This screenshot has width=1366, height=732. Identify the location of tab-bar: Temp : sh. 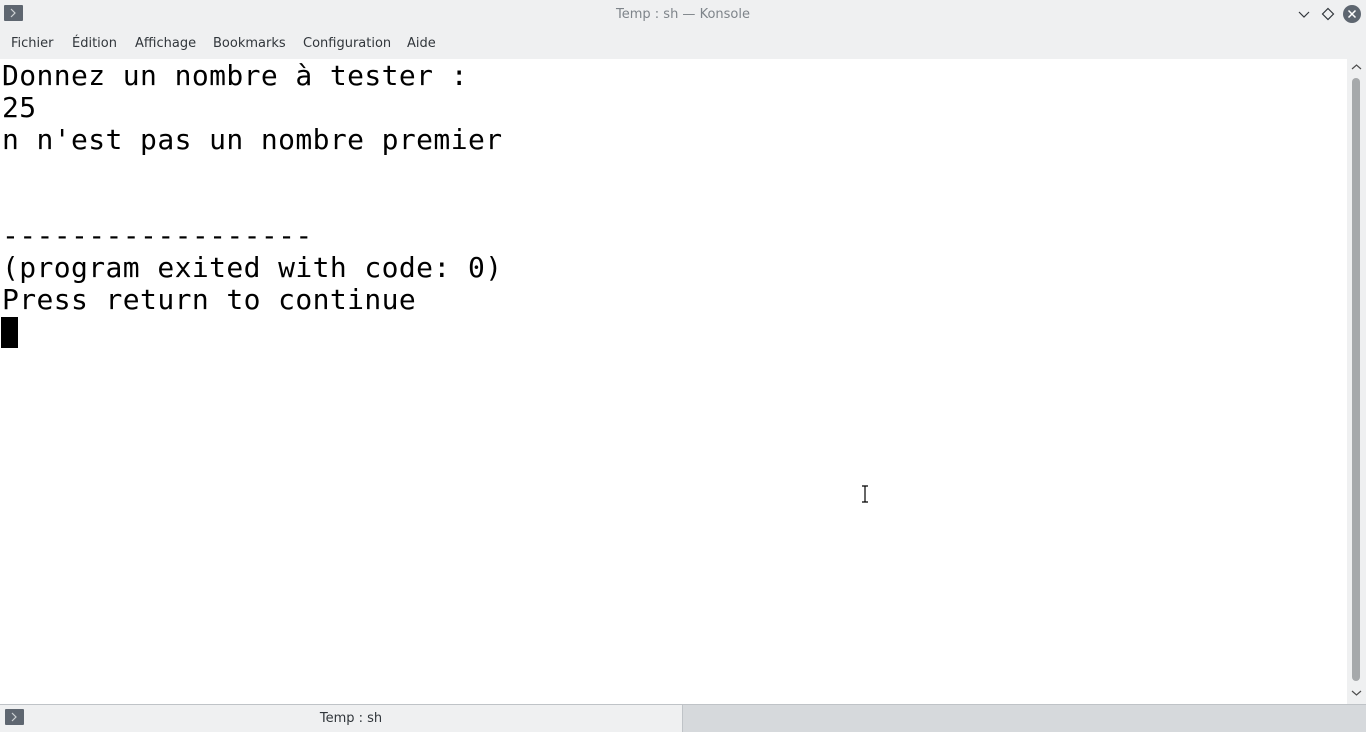
(683, 718).